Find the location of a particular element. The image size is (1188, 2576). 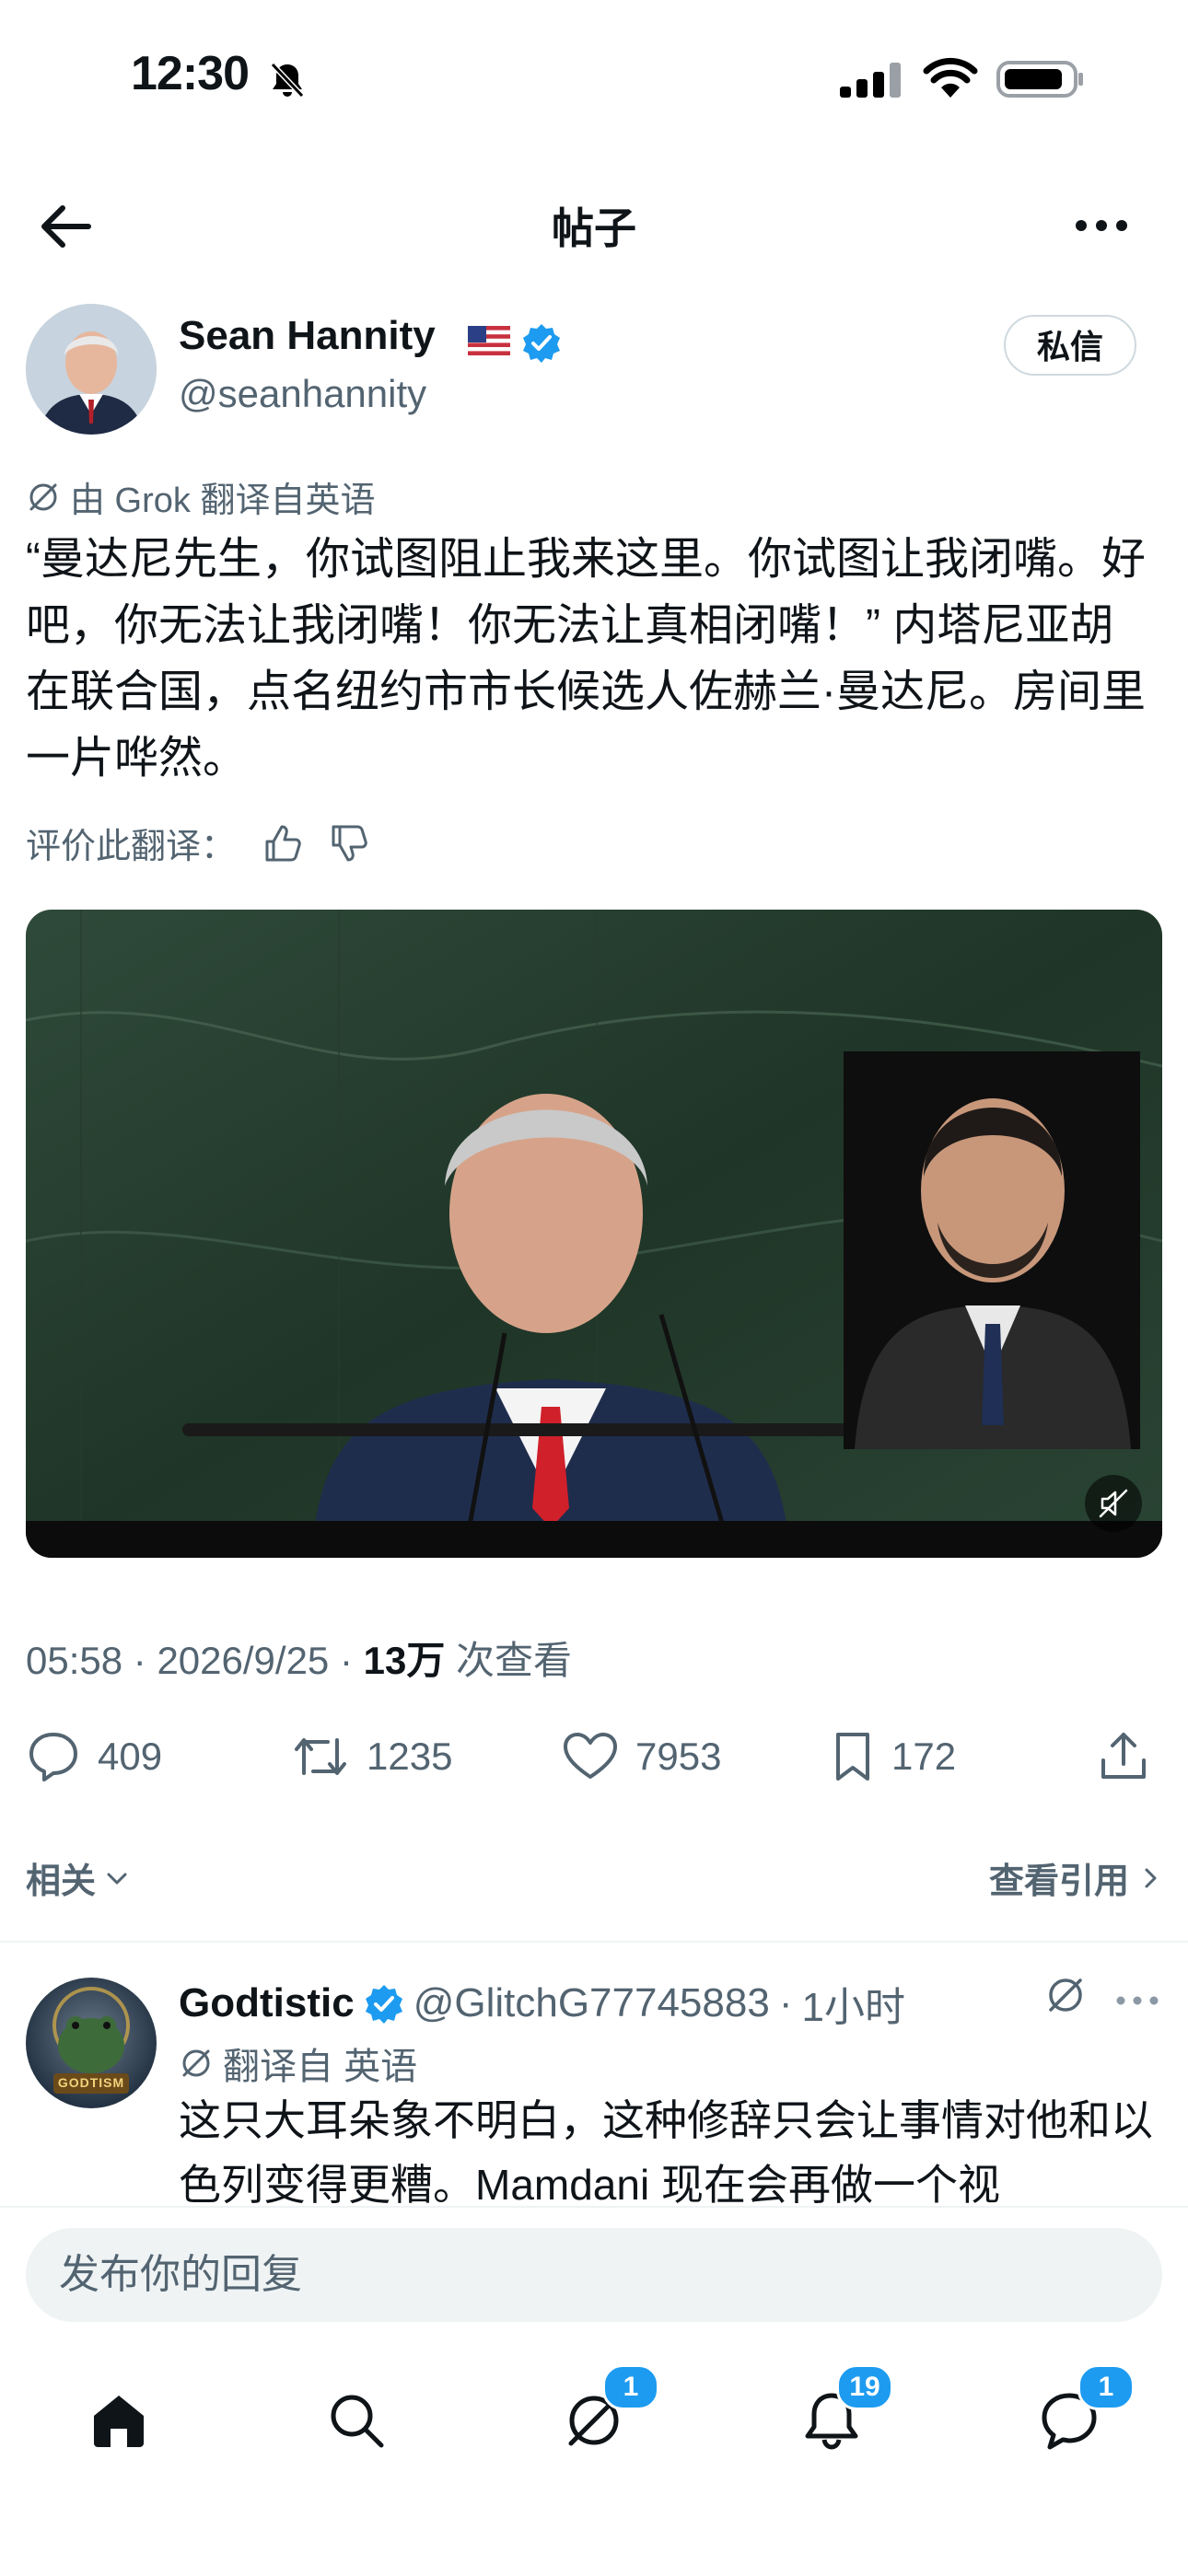

author-handle: @seanhannity is located at coordinates (302, 394).